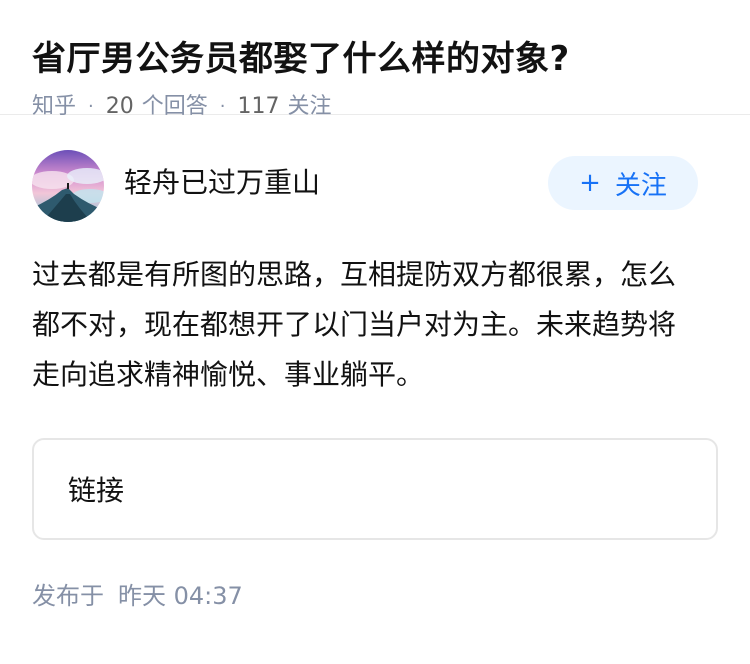 The height and width of the screenshot is (664, 750). I want to click on answer-count: 20, so click(119, 106).